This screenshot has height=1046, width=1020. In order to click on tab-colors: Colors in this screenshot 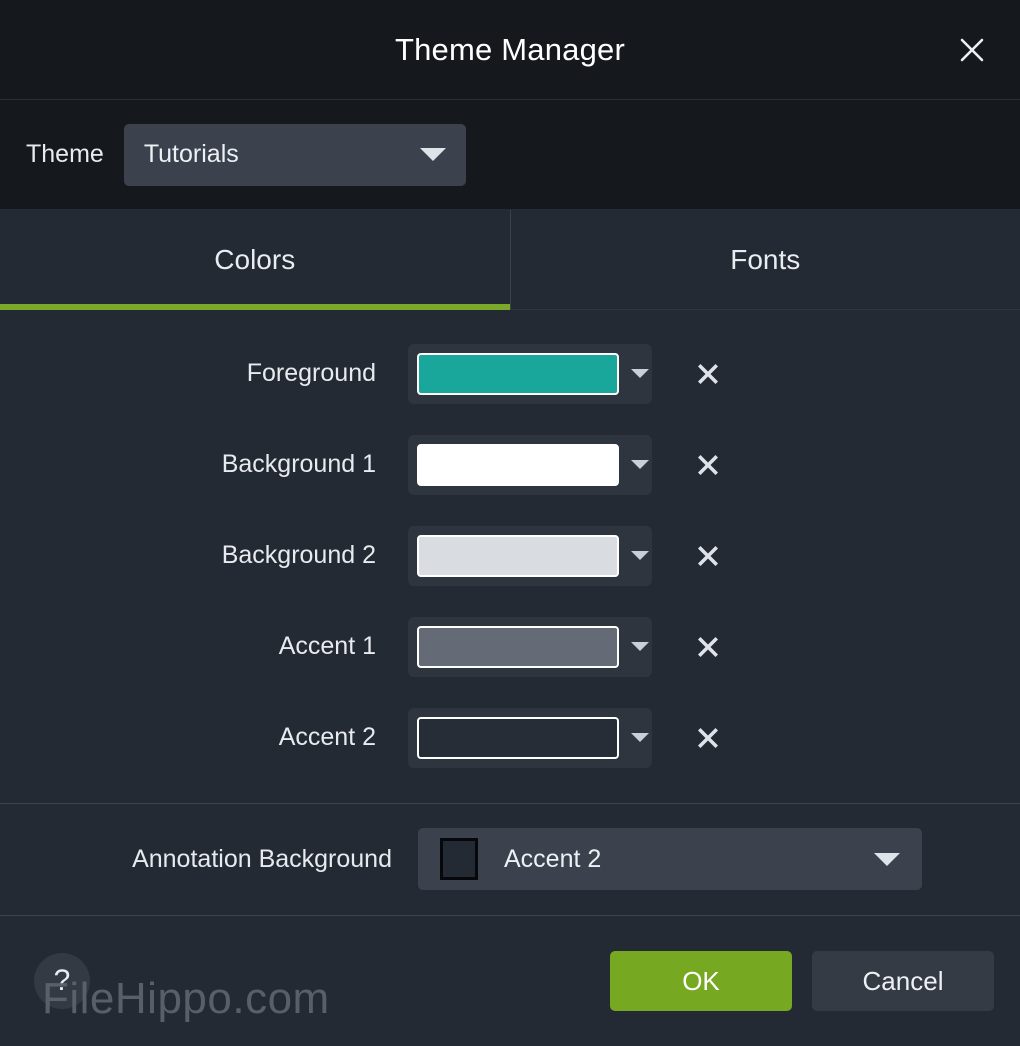, I will do `click(255, 260)`.